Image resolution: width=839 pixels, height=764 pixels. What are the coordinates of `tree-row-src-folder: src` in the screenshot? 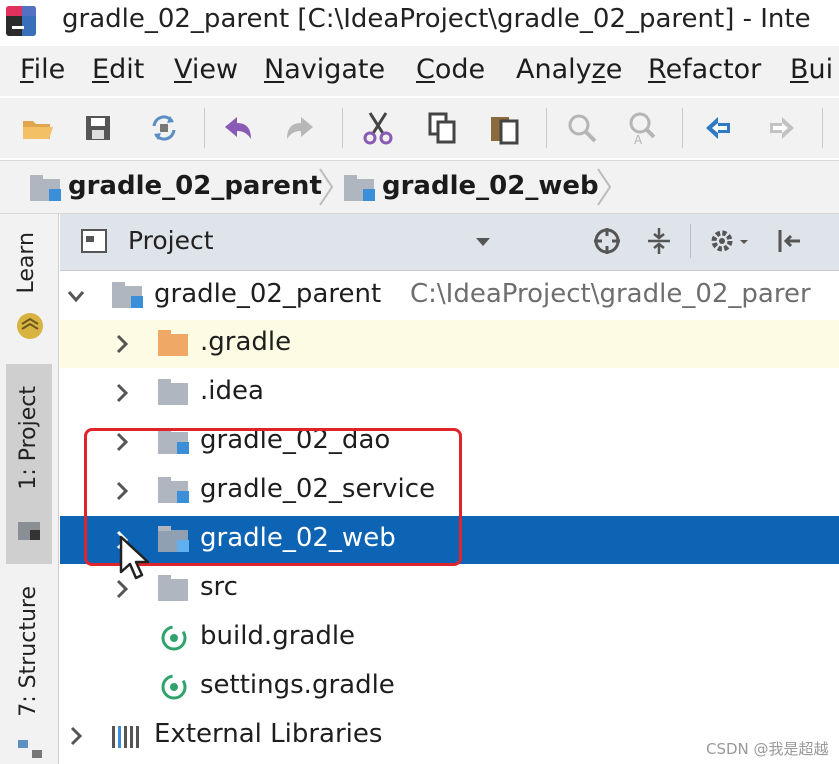 It's located at (449, 589).